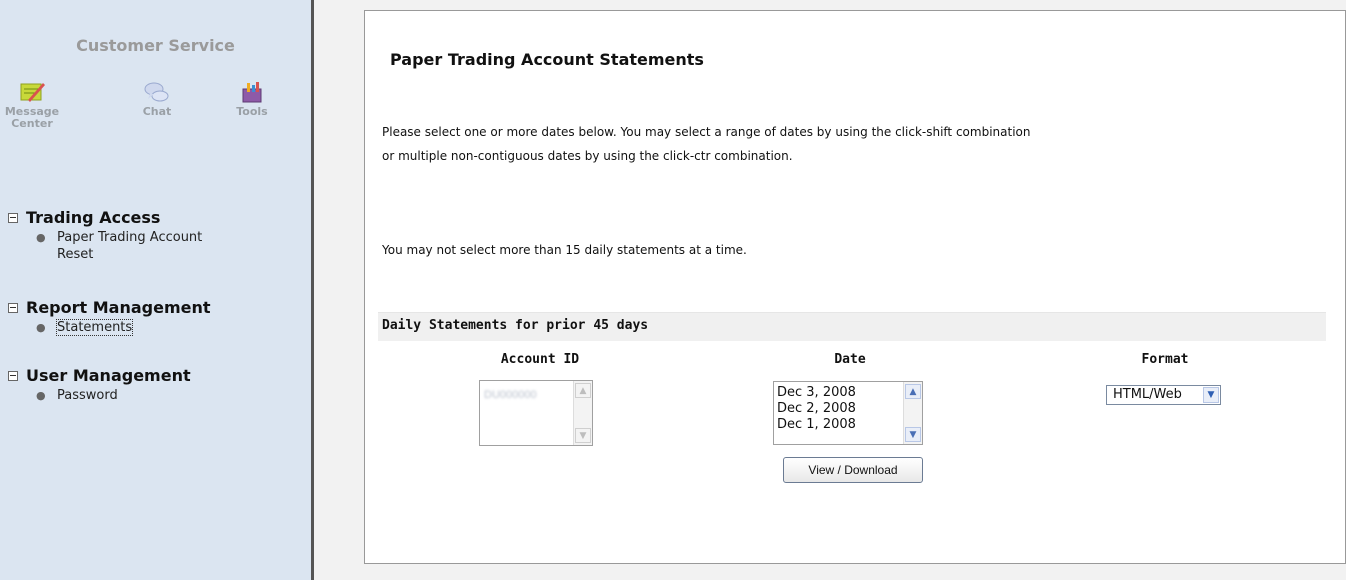 This screenshot has width=1346, height=580. Describe the element at coordinates (582, 413) in the screenshot. I see `account-listbox-scrollbar: ▲ ▼` at that location.